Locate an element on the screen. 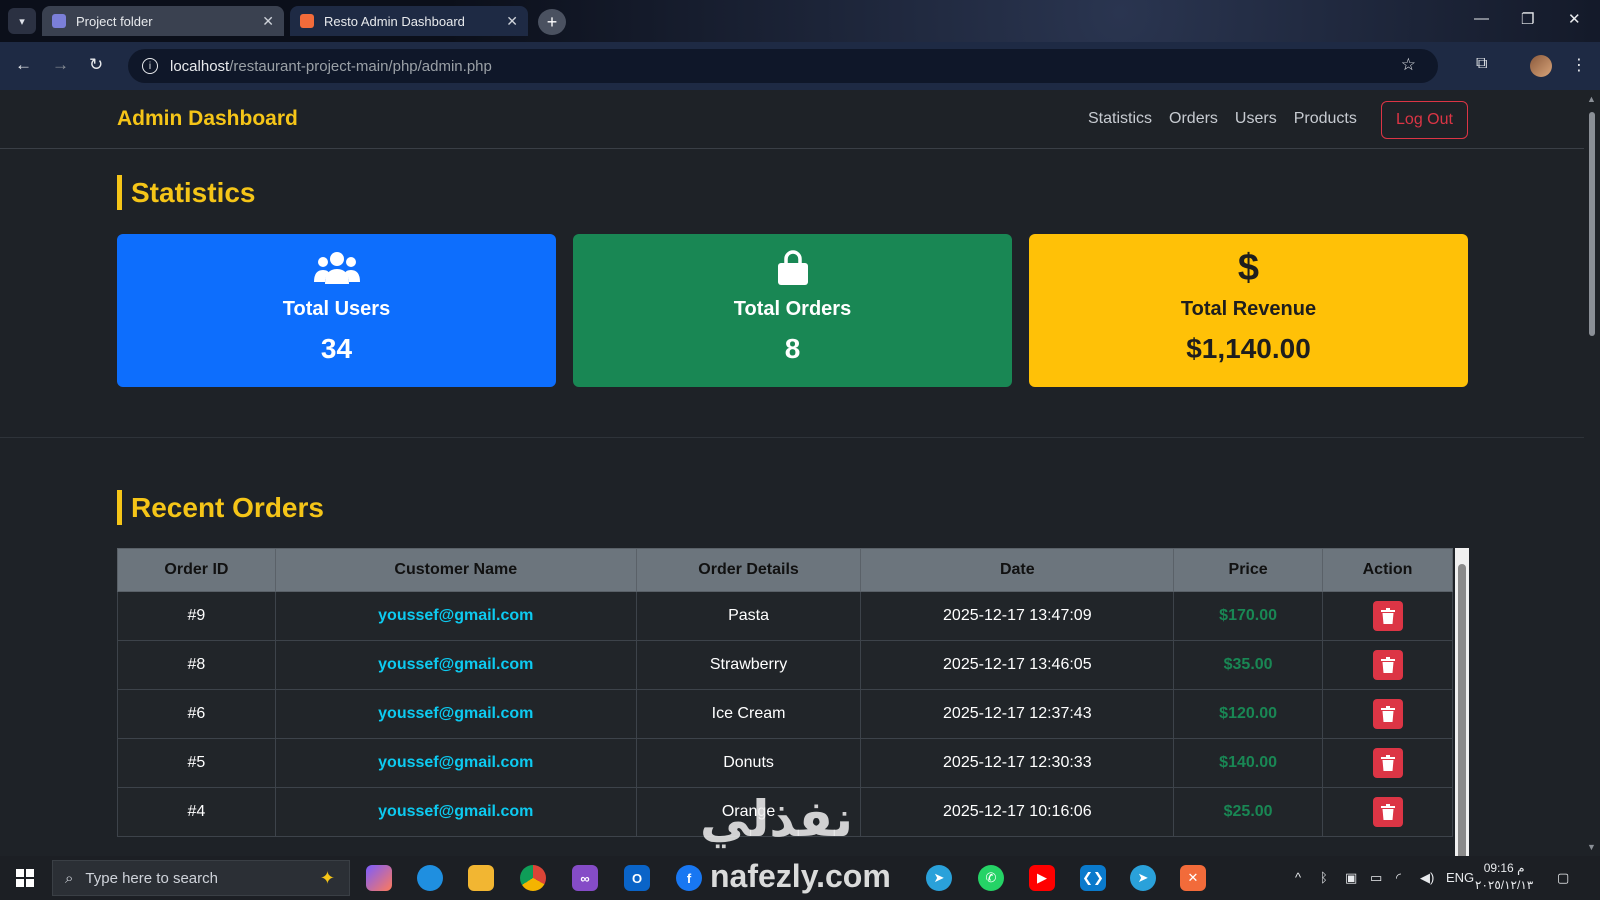 The height and width of the screenshot is (900, 1600). total-orders-value: 8 is located at coordinates (792, 348).